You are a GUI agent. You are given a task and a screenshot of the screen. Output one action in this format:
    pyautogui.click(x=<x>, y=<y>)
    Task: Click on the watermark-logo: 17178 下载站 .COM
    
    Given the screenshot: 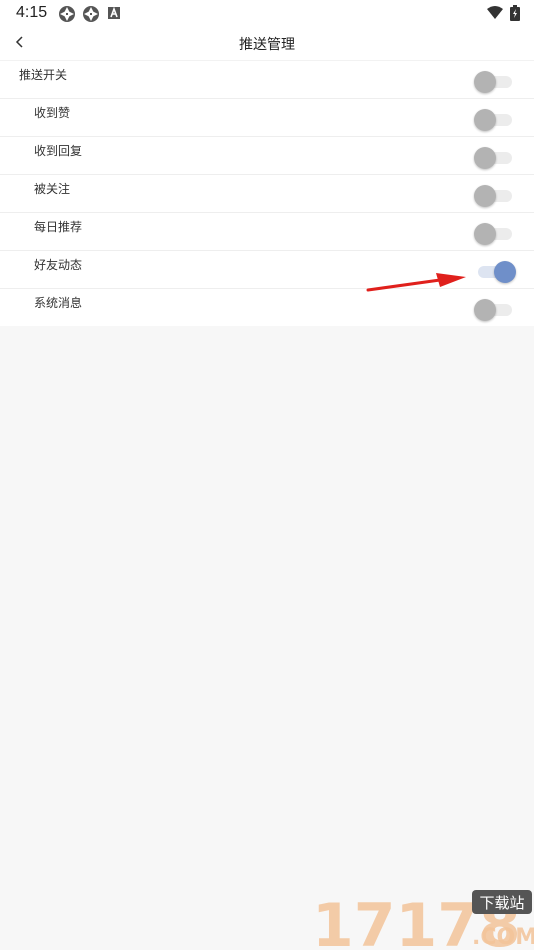 What is the action you would take?
    pyautogui.click(x=423, y=920)
    